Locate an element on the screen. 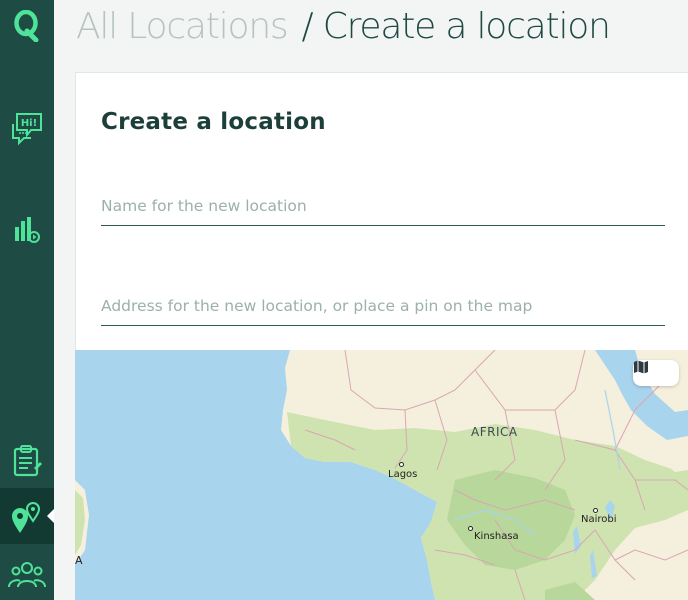 This screenshot has height=600, width=688. breadcrumb-all-locations-link: All Locations is located at coordinates (182, 26).